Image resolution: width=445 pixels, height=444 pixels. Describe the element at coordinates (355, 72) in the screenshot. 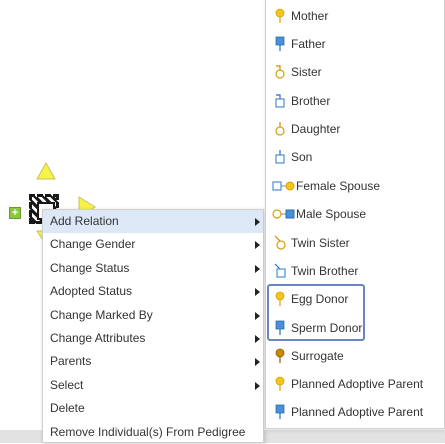

I see `submenu-item-sister: Sister` at that location.